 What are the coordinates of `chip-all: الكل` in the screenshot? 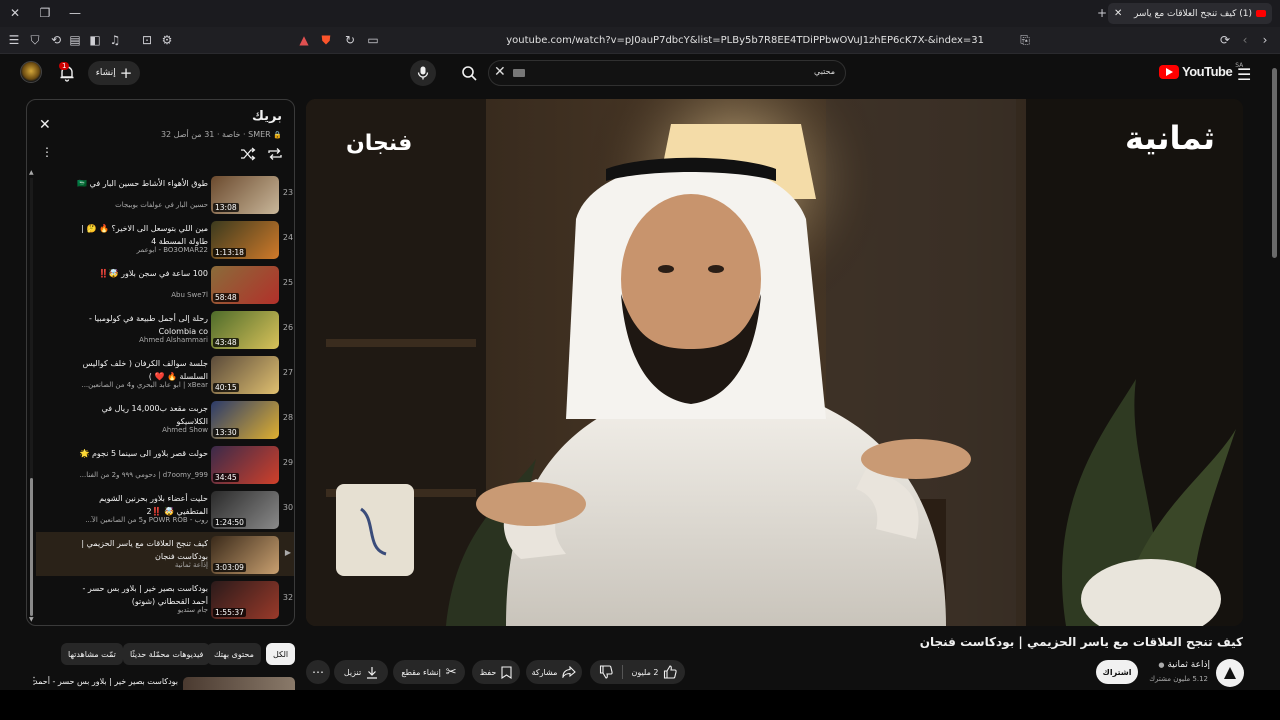 It's located at (281, 654).